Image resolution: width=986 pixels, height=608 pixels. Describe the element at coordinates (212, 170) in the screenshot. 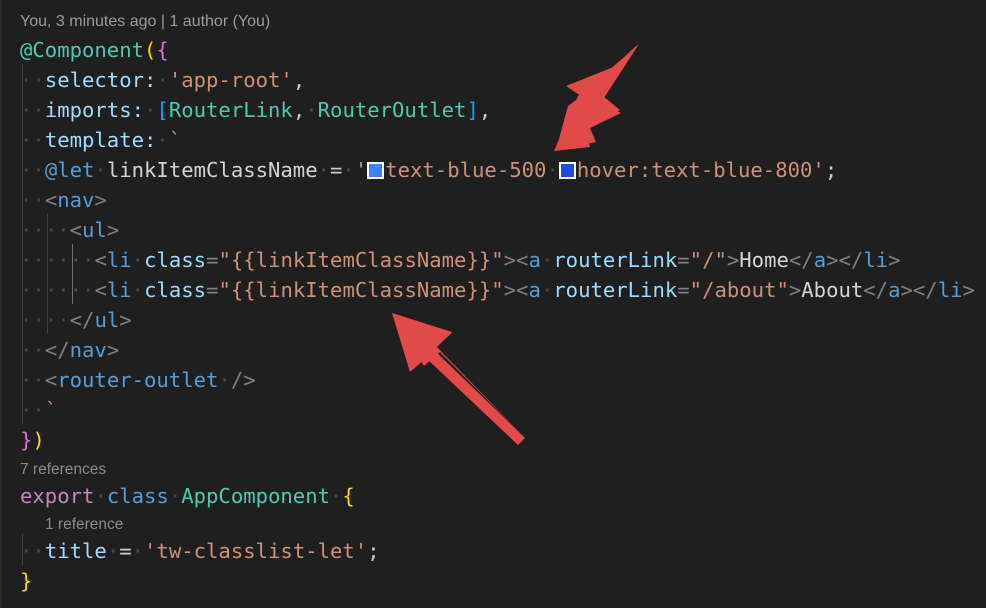

I see `let-variable-name: linkItemClassName` at that location.